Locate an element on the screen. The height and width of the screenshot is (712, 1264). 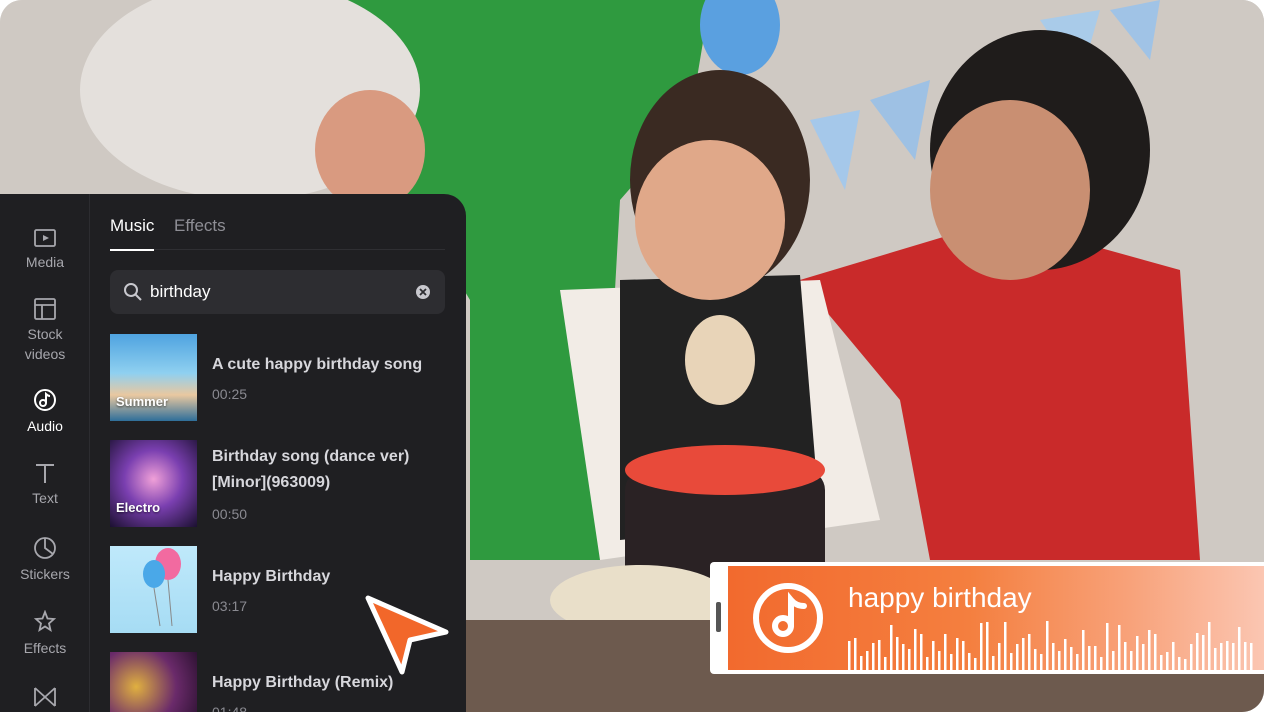
audio-icon is located at coordinates (45, 400).